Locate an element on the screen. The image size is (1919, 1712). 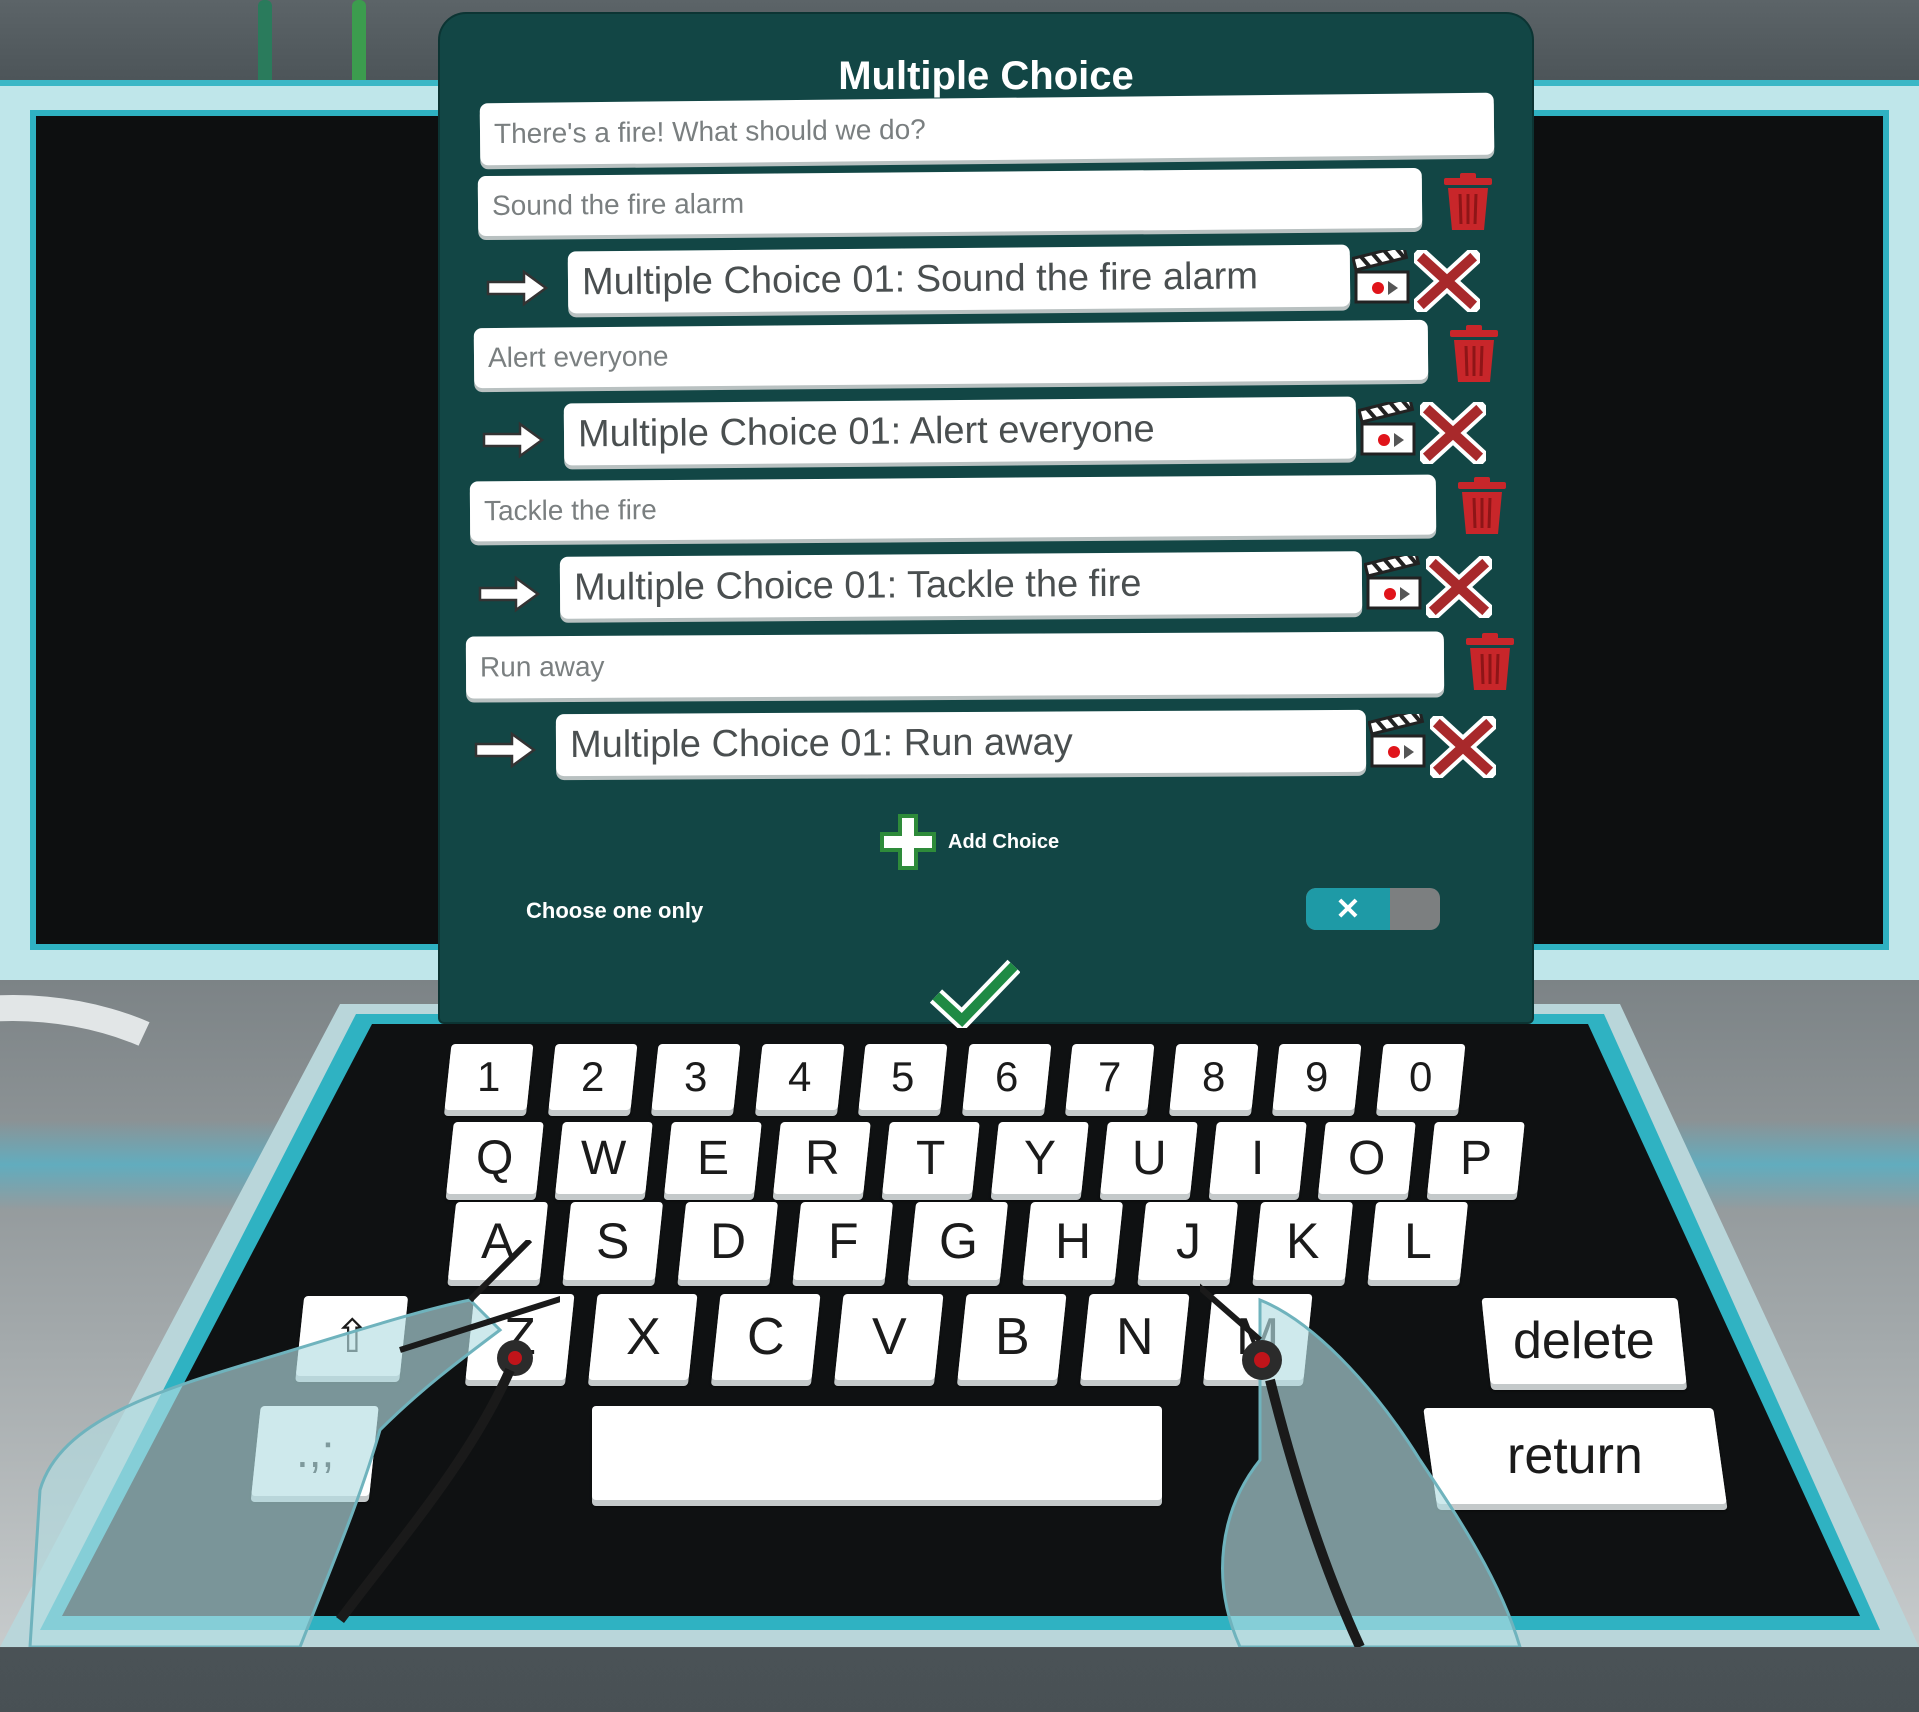
choice-link-input: Multiple Choice 01: Tackle the fire is located at coordinates (961, 585).